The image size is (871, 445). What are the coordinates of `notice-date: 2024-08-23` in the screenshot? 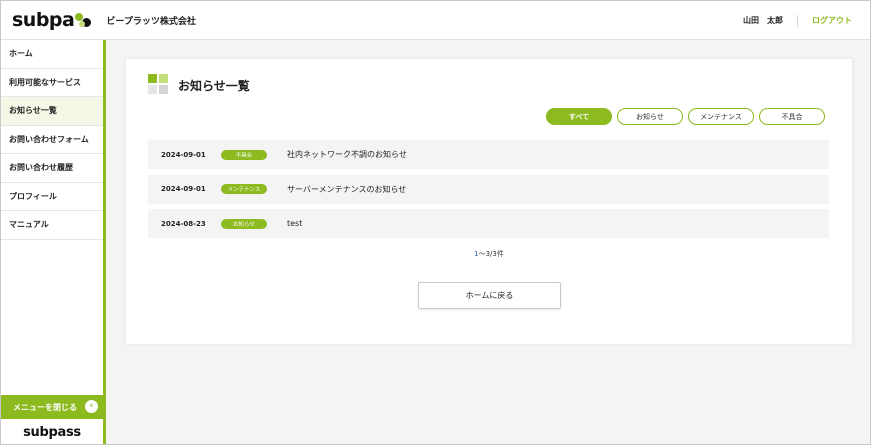 It's located at (183, 223).